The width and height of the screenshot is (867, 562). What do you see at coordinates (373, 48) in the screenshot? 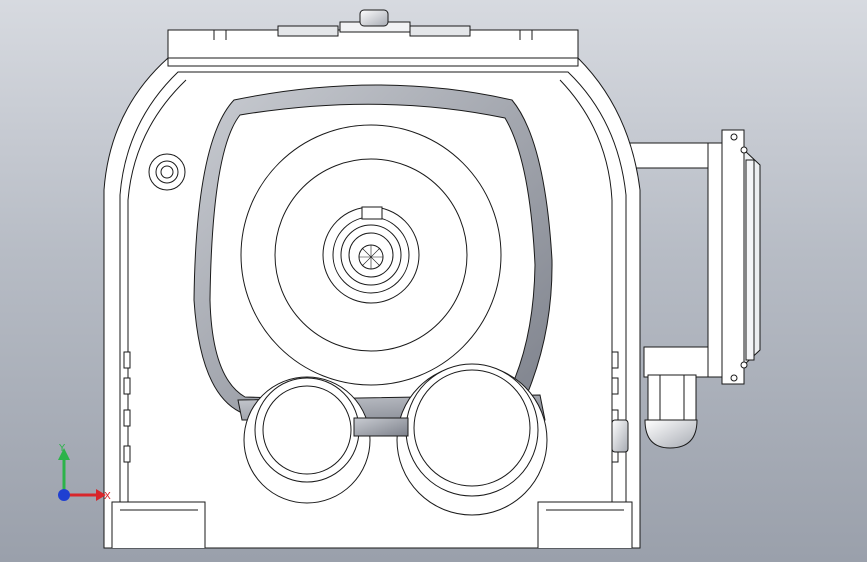
I see `top-cover` at bounding box center [373, 48].